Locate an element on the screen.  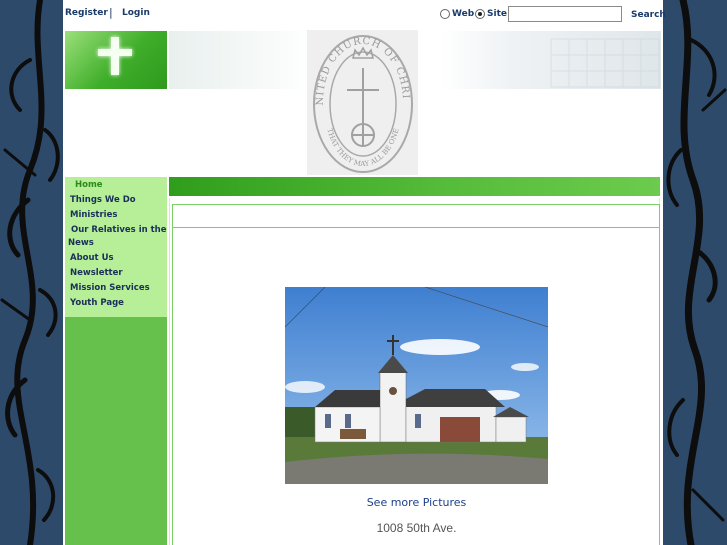
cross-icon is located at coordinates (115, 56).